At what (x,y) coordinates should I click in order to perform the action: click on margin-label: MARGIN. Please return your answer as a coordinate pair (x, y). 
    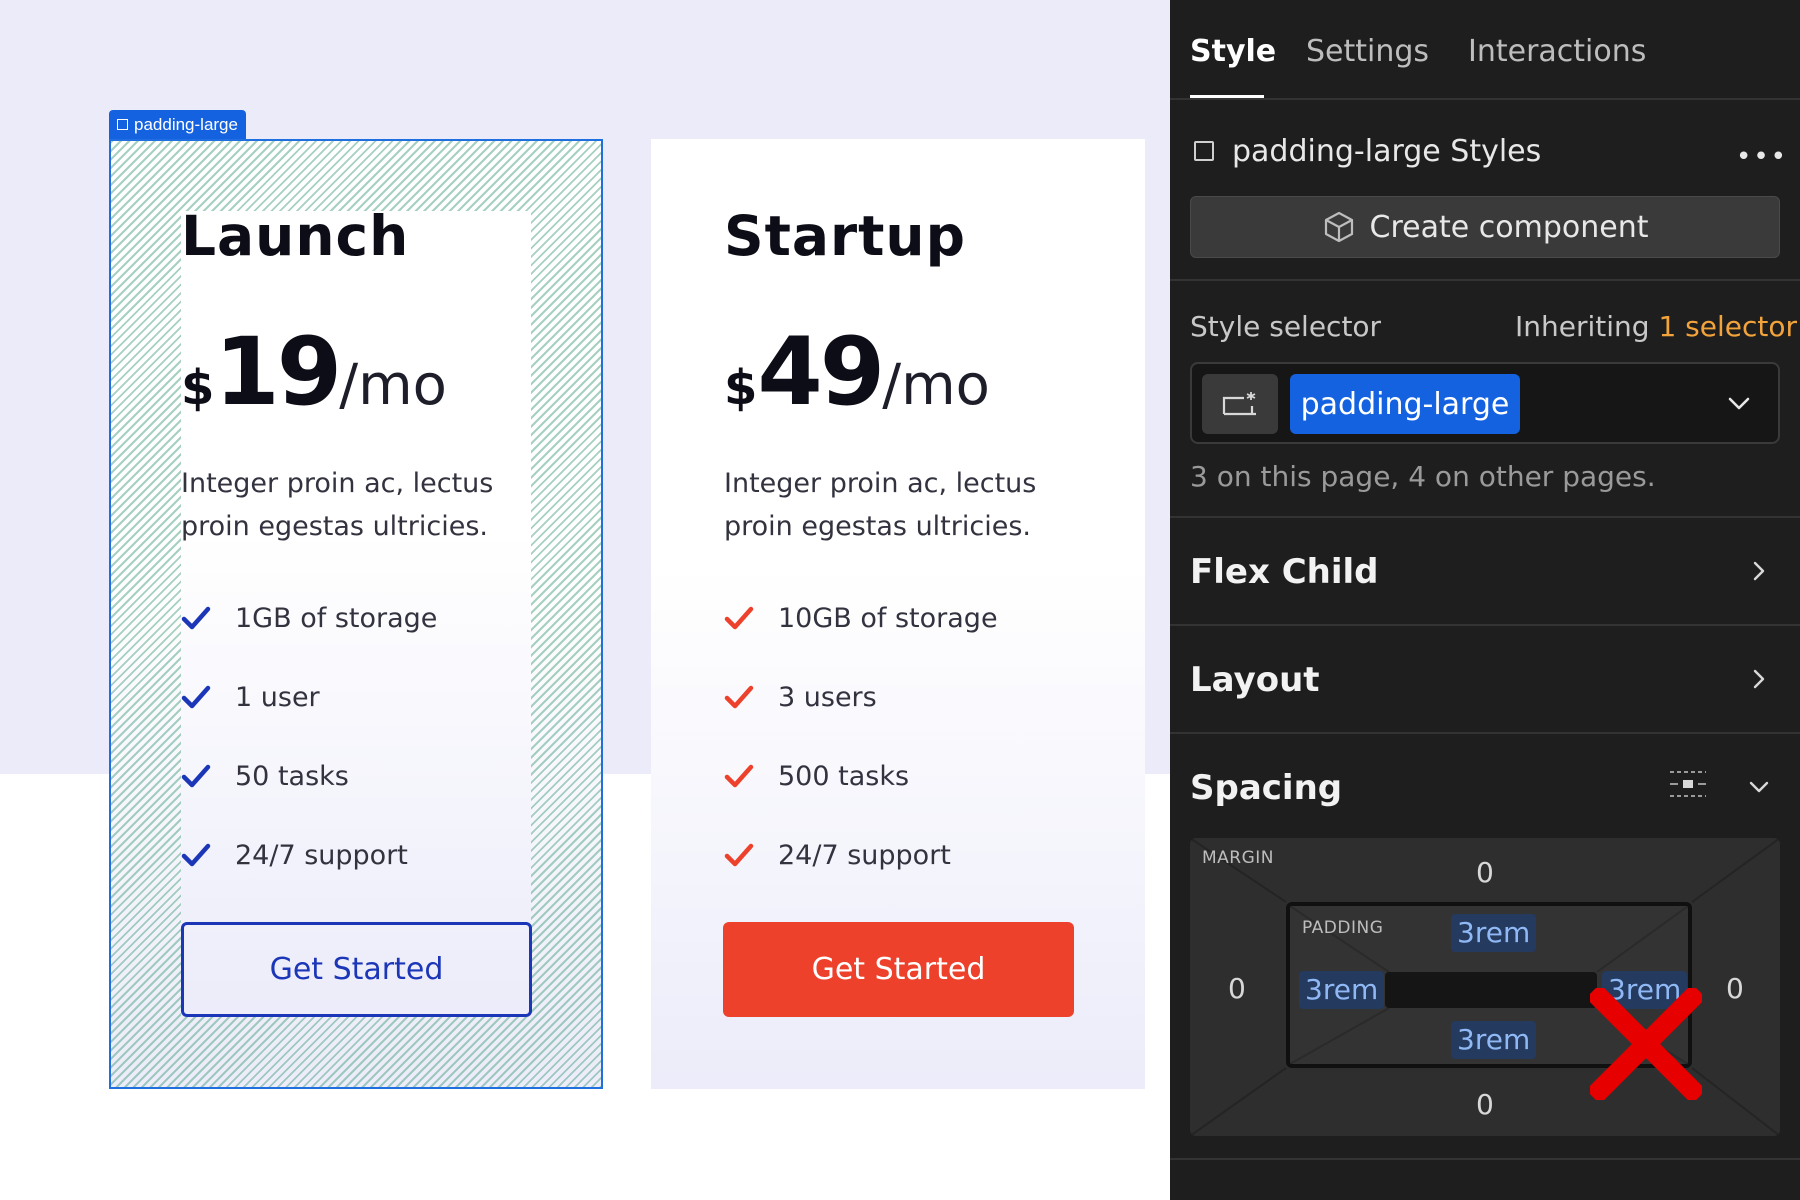
    Looking at the image, I should click on (1238, 858).